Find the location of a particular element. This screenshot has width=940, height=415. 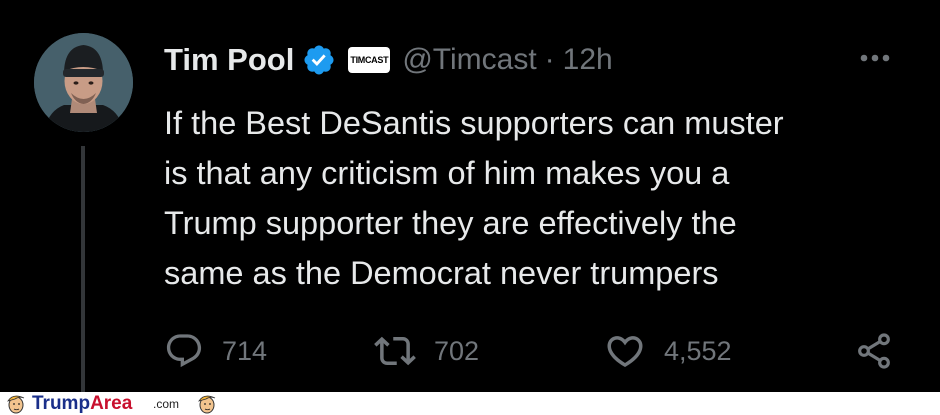

watermark-brand: TrumpArea is located at coordinates (82, 403).